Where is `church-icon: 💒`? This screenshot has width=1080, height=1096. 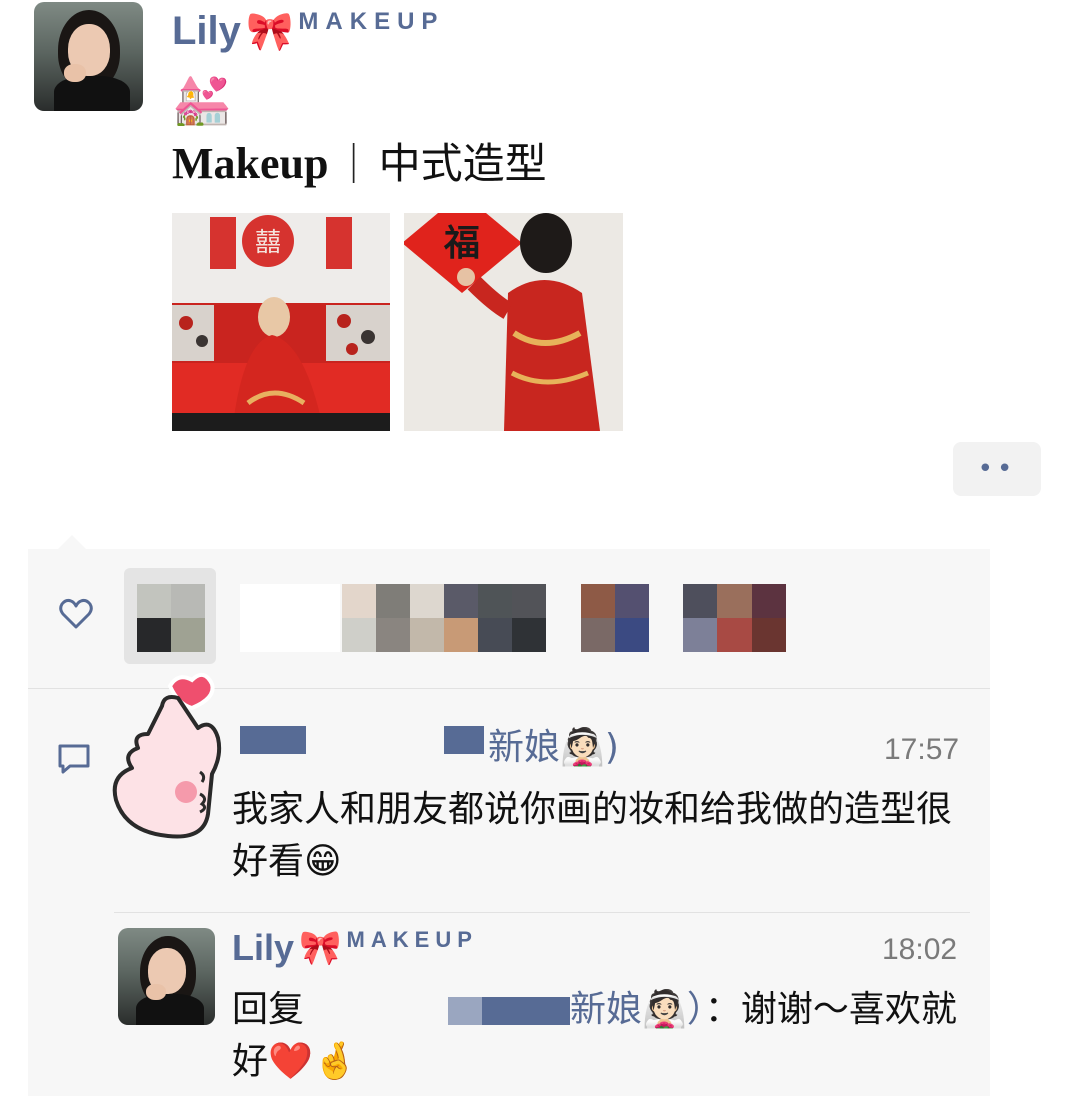 church-icon: 💒 is located at coordinates (202, 100).